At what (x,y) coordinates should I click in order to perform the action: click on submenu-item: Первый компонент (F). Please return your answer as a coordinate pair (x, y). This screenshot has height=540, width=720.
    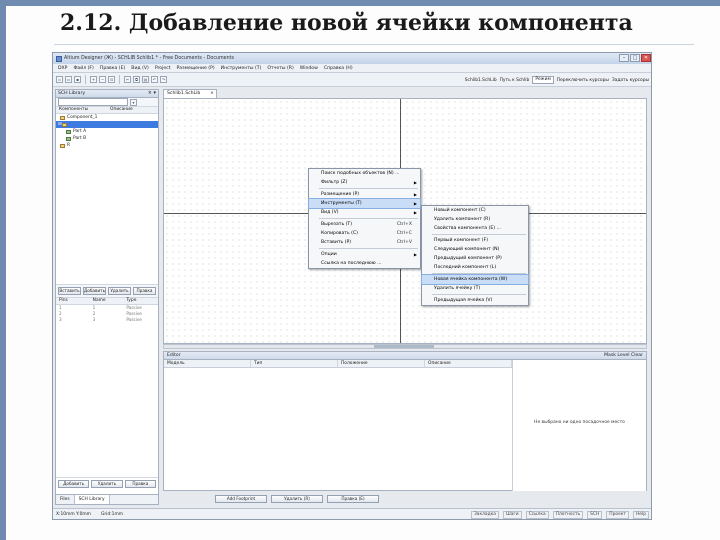
    Looking at the image, I should click on (475, 240).